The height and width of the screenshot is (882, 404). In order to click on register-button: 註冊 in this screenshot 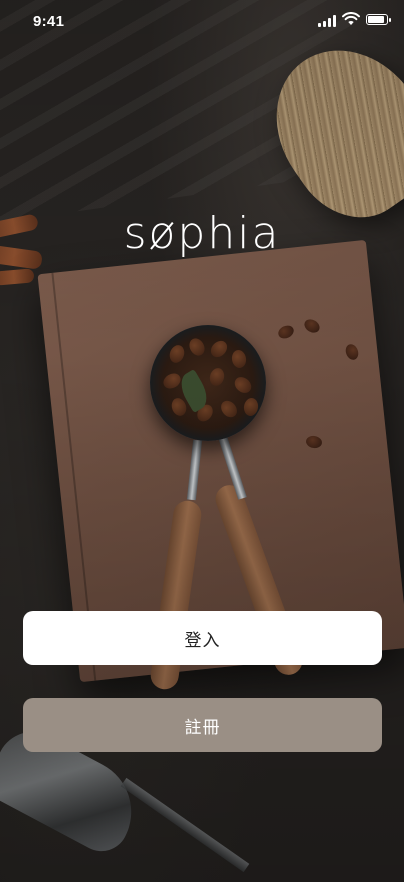, I will do `click(202, 725)`.